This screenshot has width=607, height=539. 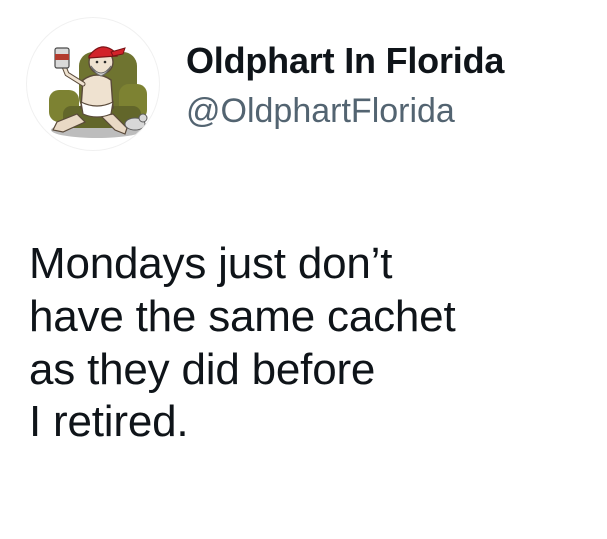 I want to click on author-avatar, so click(x=93, y=84).